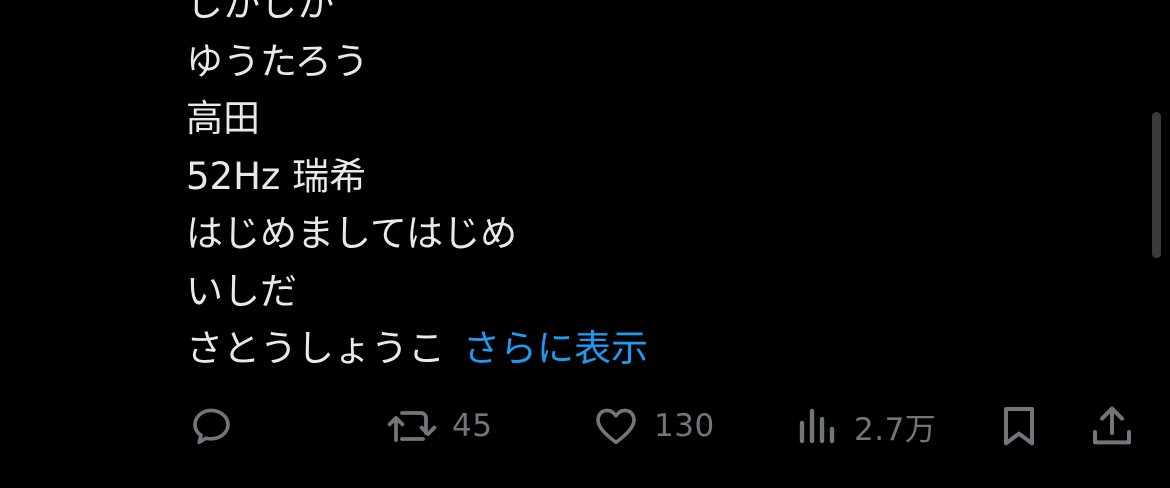 The width and height of the screenshot is (1170, 488). I want to click on views-count: 2.7万, so click(895, 429).